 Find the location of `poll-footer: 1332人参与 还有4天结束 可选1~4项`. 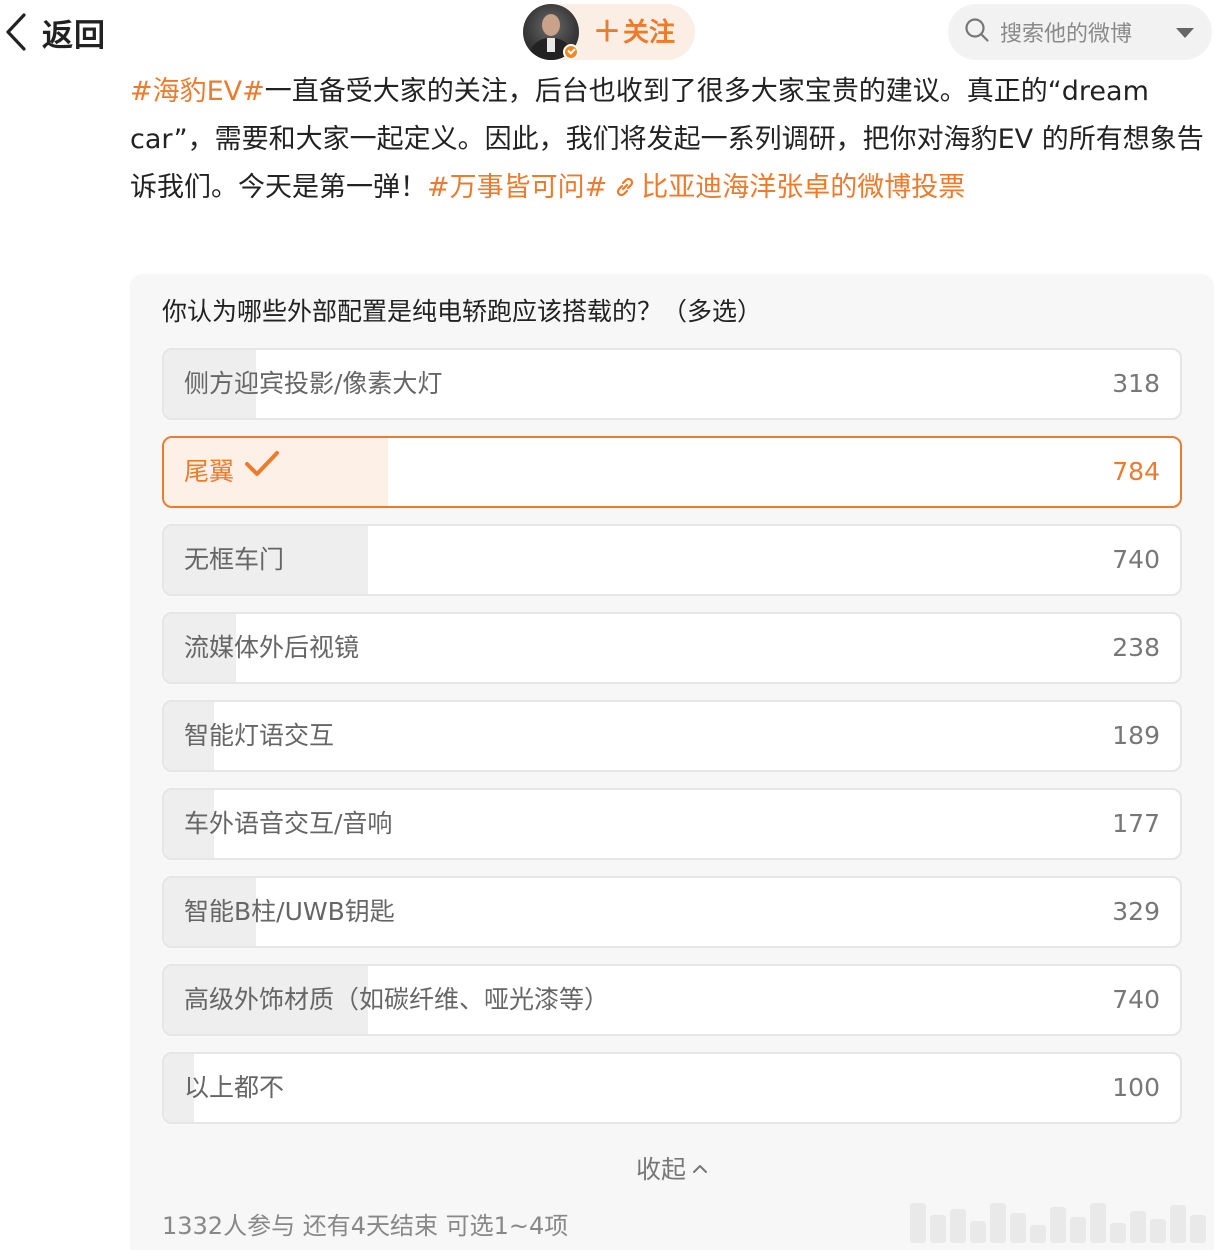

poll-footer: 1332人参与 还有4天结束 可选1~4项 is located at coordinates (365, 1226).